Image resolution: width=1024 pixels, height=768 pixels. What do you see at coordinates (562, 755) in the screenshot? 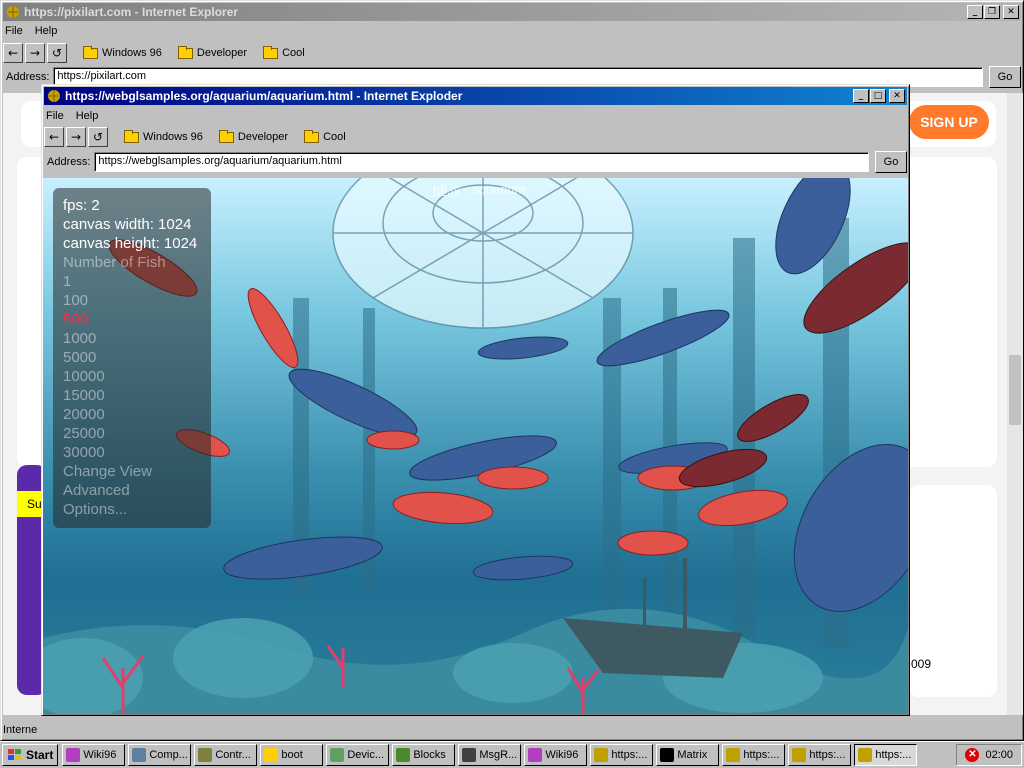
I see `taskbar-item-label: Wiki96` at bounding box center [562, 755].